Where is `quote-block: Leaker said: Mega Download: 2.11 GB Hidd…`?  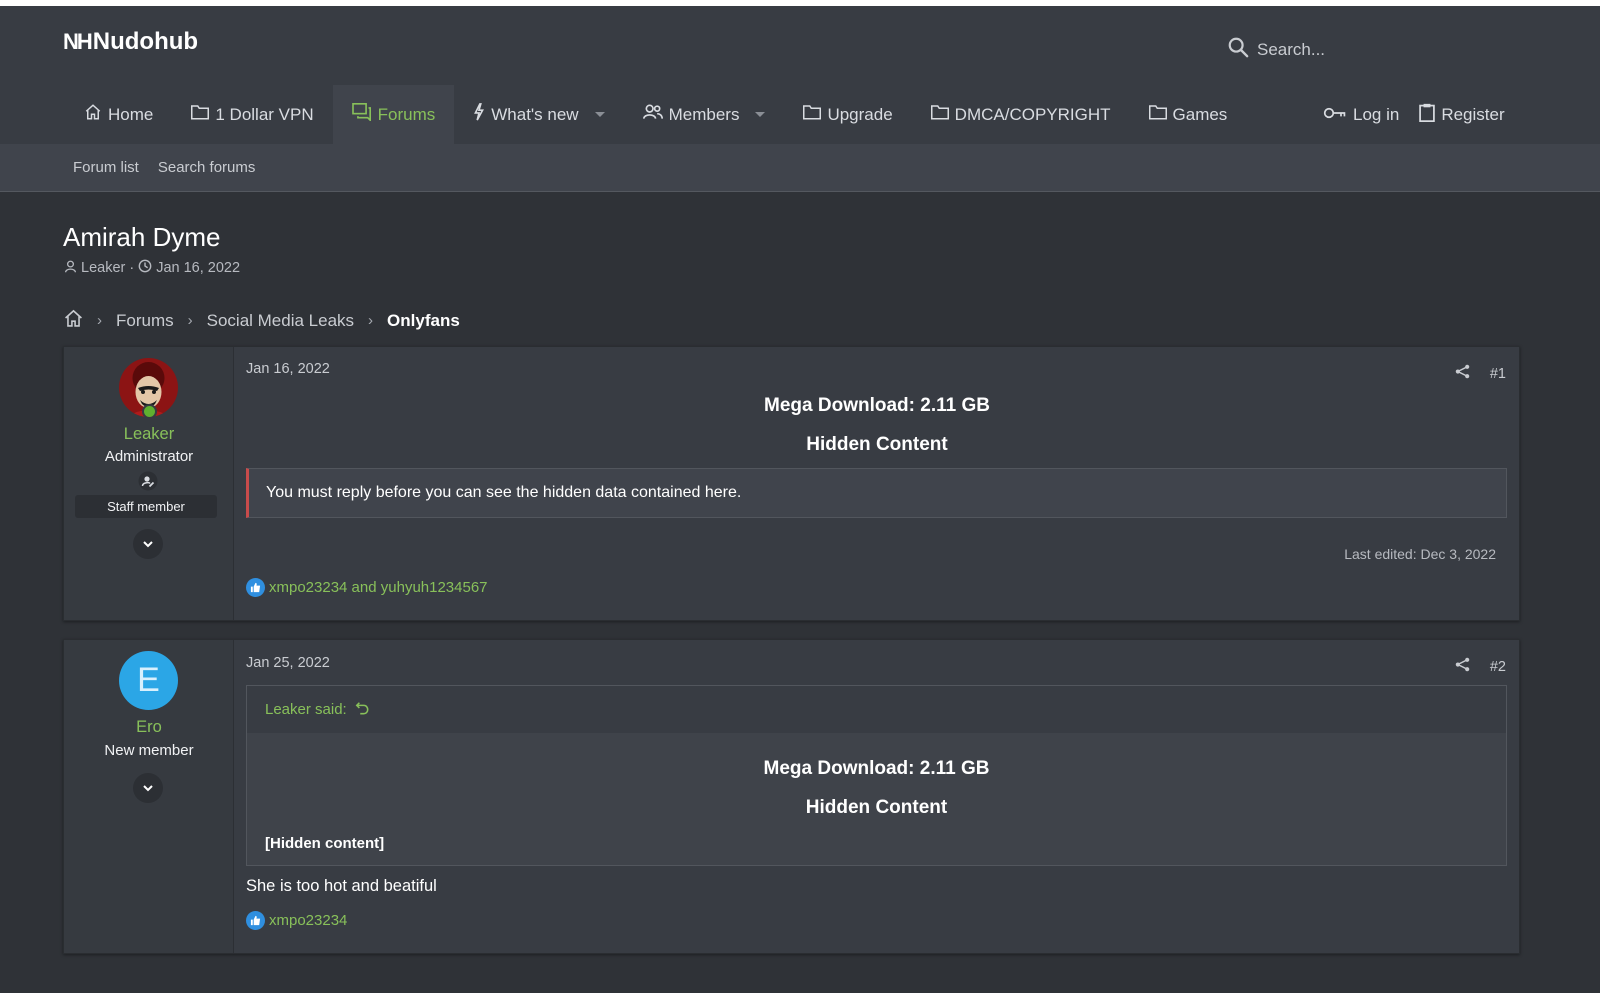 quote-block: Leaker said: Mega Download: 2.11 GB Hidd… is located at coordinates (876, 775).